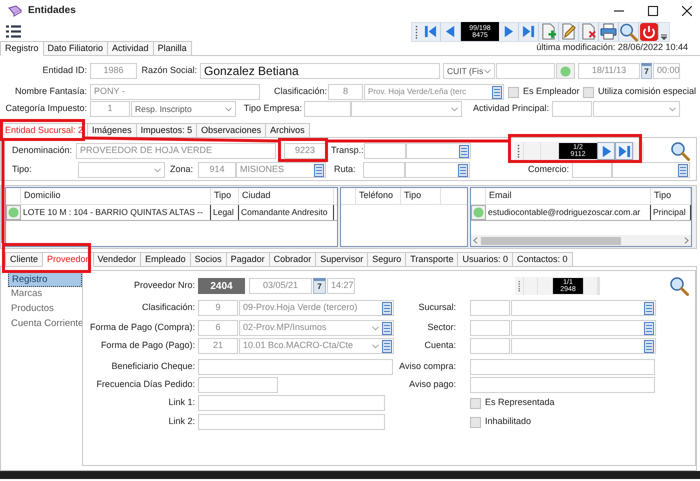 The image size is (700, 481). Describe the element at coordinates (45, 279) in the screenshot. I see `sidebar-item: Registro` at that location.